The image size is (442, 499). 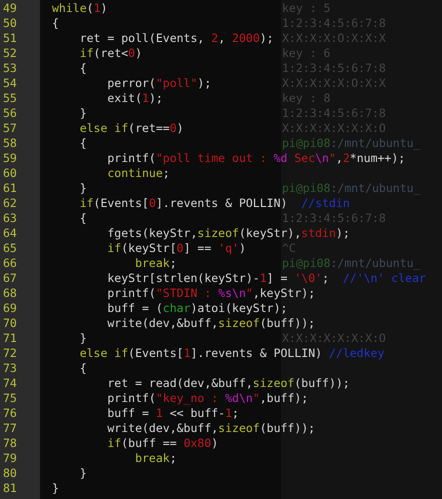 What do you see at coordinates (10, 248) in the screenshot?
I see `line-number: 65` at bounding box center [10, 248].